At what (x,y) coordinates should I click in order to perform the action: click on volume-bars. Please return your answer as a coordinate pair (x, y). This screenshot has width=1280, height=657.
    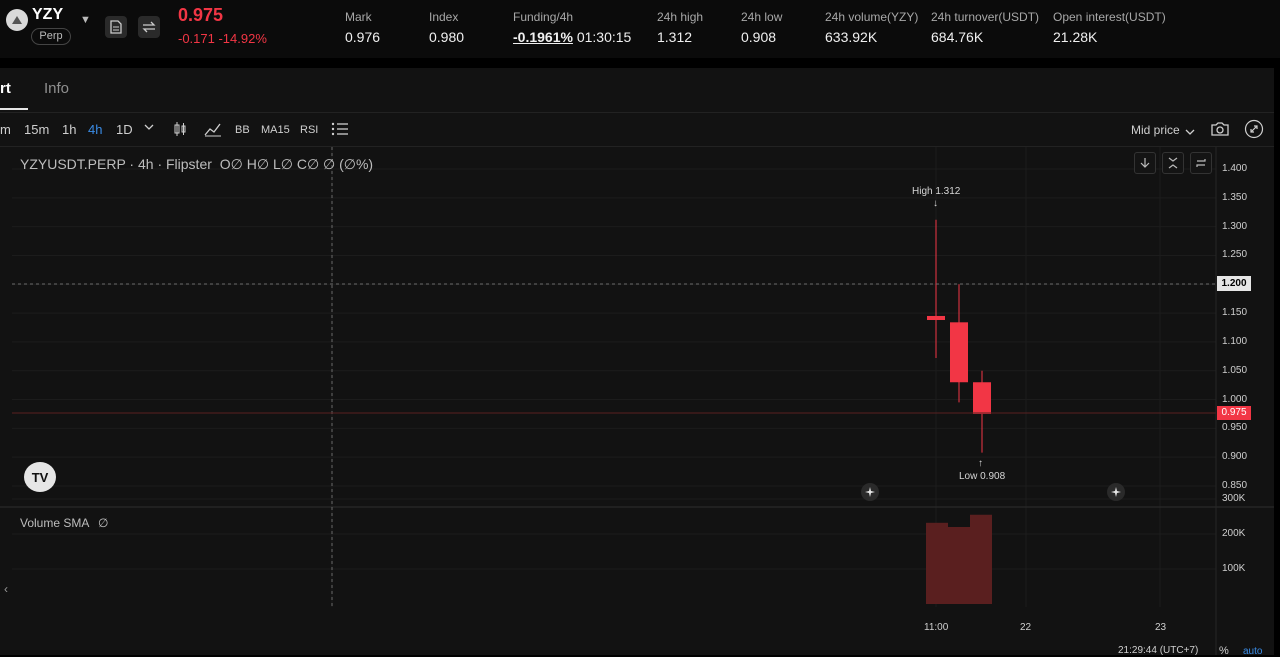
    Looking at the image, I should click on (959, 559).